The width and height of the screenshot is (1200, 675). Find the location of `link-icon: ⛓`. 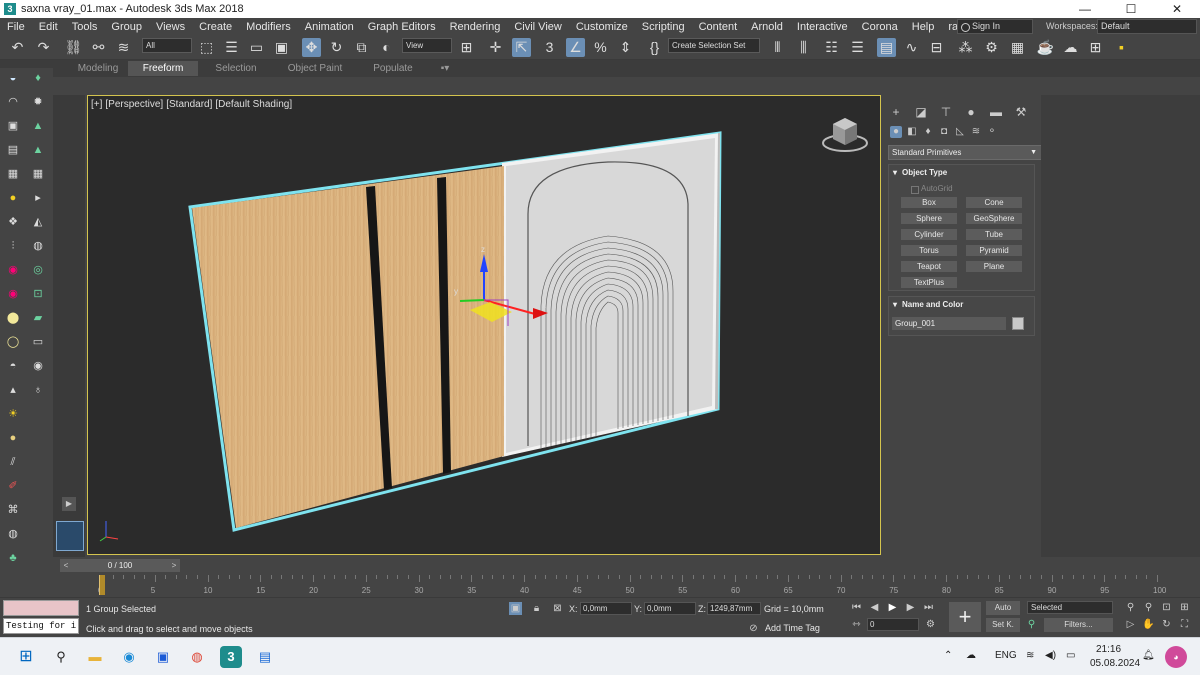

link-icon: ⛓ is located at coordinates (73, 47).